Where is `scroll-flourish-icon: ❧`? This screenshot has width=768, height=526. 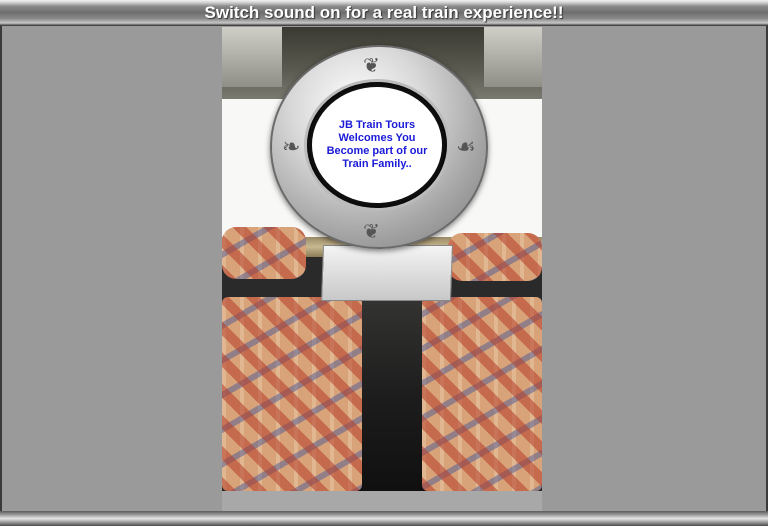
scroll-flourish-icon: ❧ is located at coordinates (291, 147).